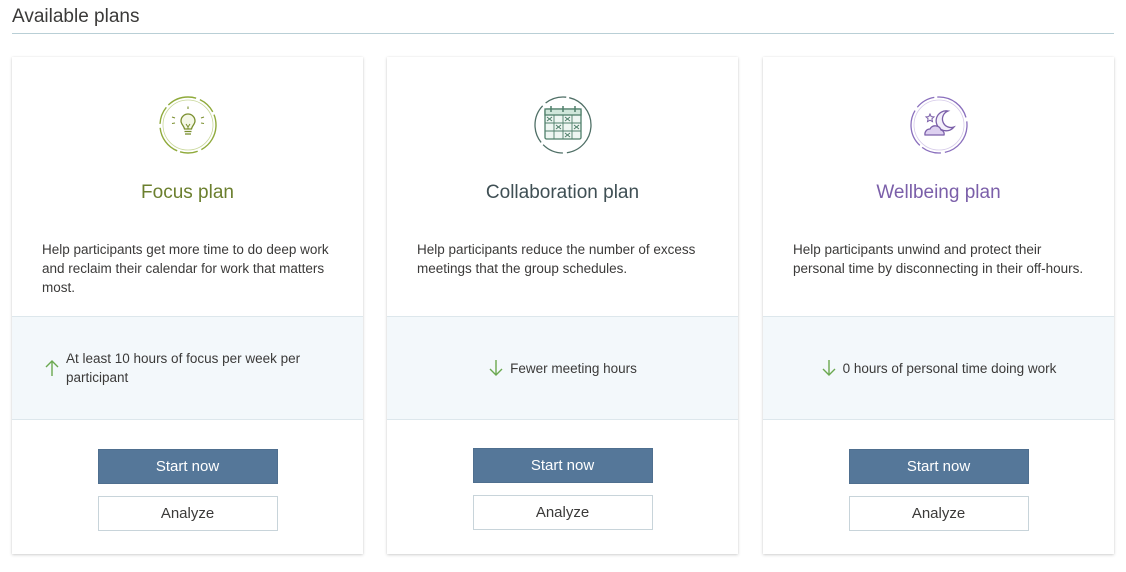  I want to click on title-divider, so click(563, 33).